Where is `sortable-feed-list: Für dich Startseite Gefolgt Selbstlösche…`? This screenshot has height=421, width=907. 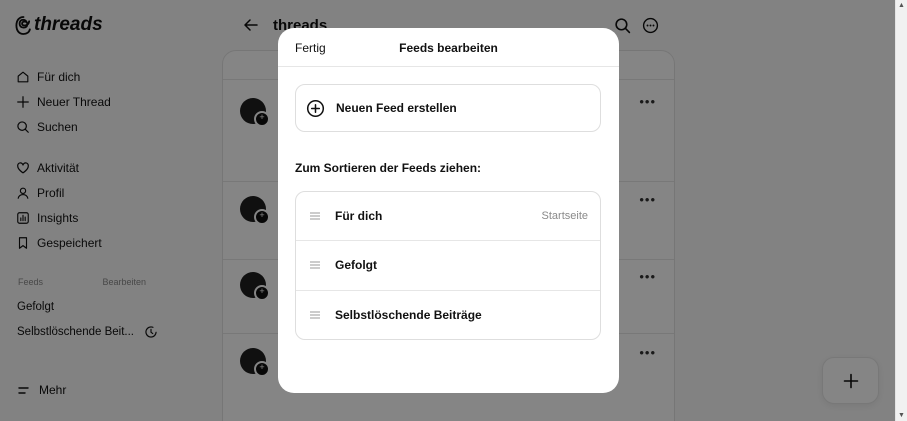 sortable-feed-list: Für dich Startseite Gefolgt Selbstlösche… is located at coordinates (448, 265).